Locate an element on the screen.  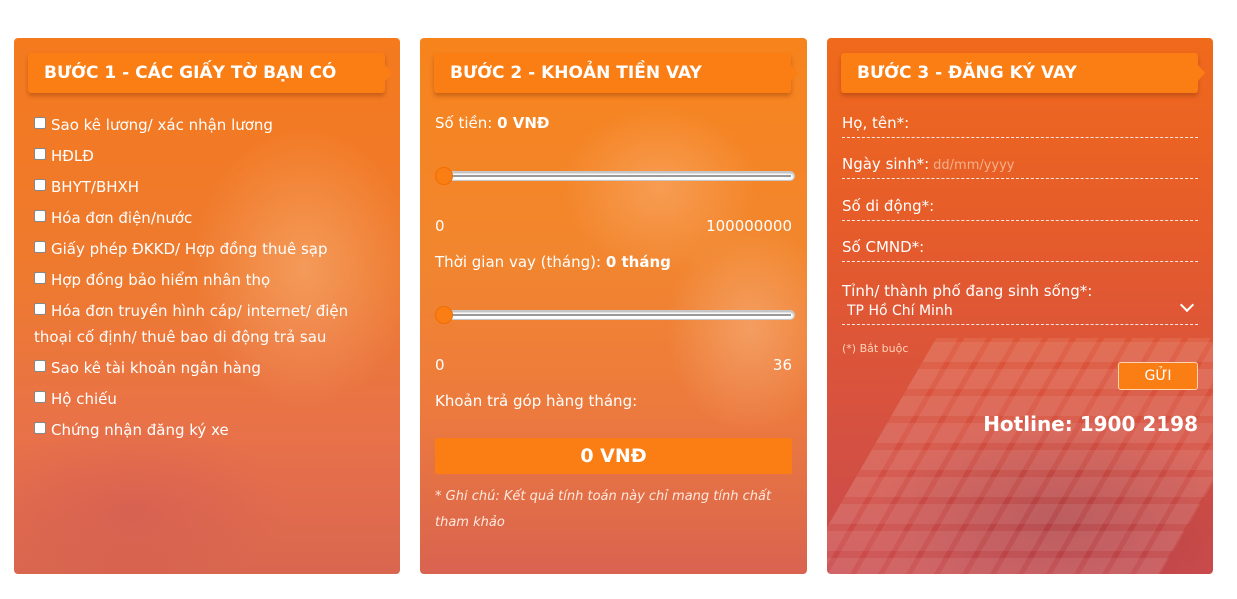
document-label: Chứng nhận đăng ký xe is located at coordinates (140, 430).